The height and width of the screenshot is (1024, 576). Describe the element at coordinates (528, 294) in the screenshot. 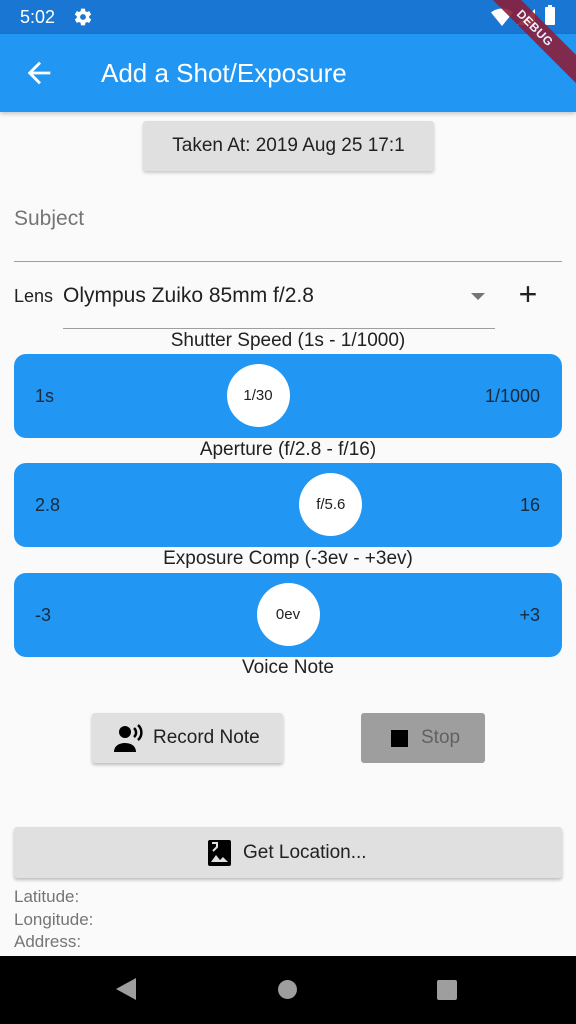

I see `add-lens-button: +` at that location.